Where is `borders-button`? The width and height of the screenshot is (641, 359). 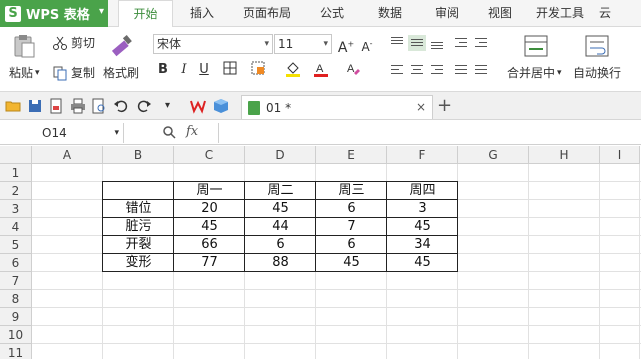 borders-button is located at coordinates (230, 70).